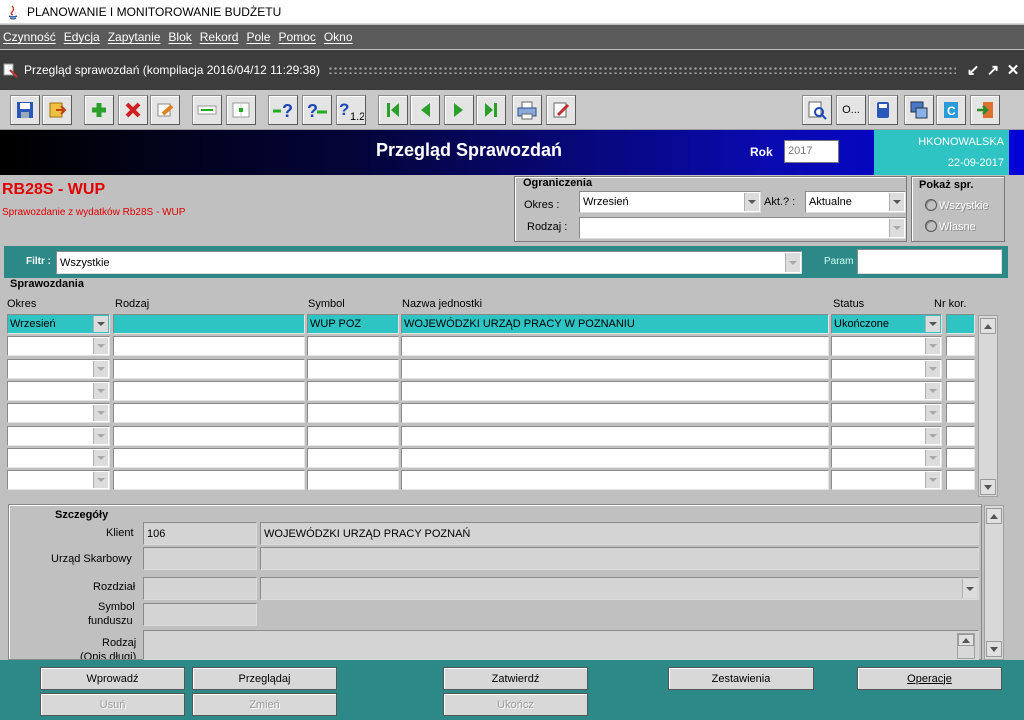 This screenshot has width=1024, height=720. What do you see at coordinates (619, 533) in the screenshot?
I see `klient-name: WOJEWÓDZKI URZĄD PRACY POZNAŃ` at bounding box center [619, 533].